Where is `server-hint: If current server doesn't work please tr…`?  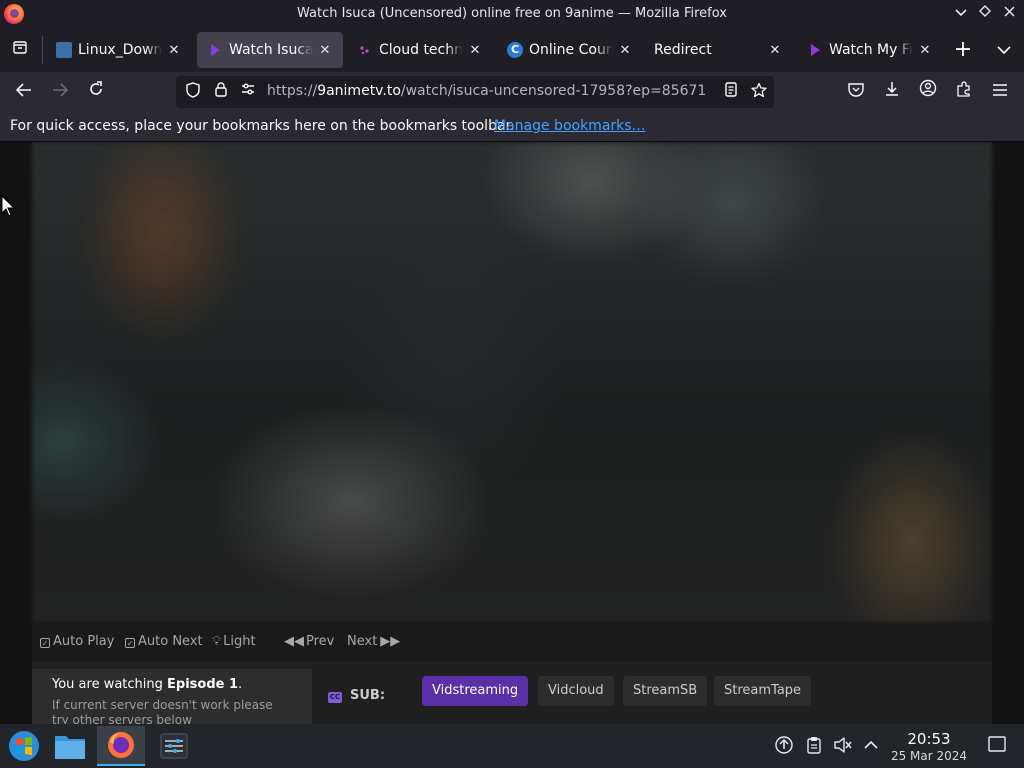
server-hint: If current server doesn't work please tr… is located at coordinates (162, 711).